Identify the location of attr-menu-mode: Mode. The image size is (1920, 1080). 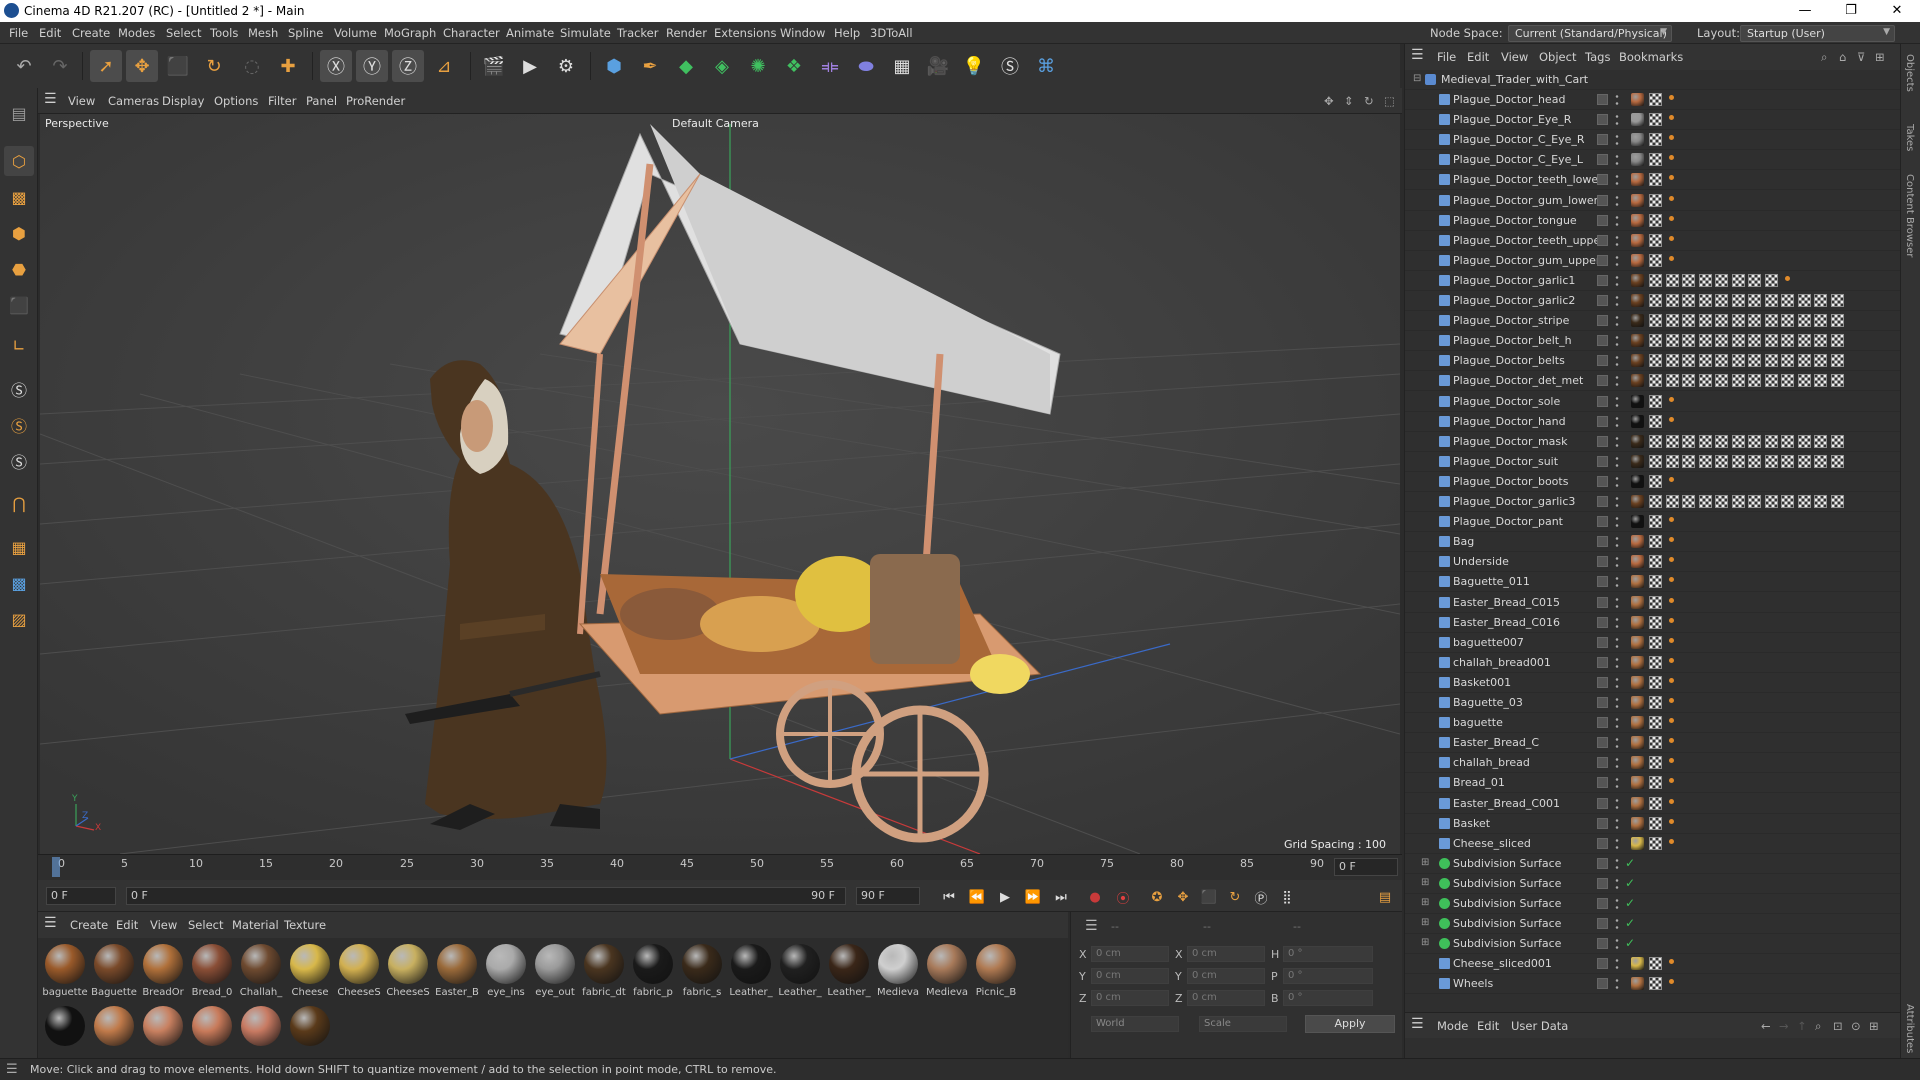
(1452, 1026).